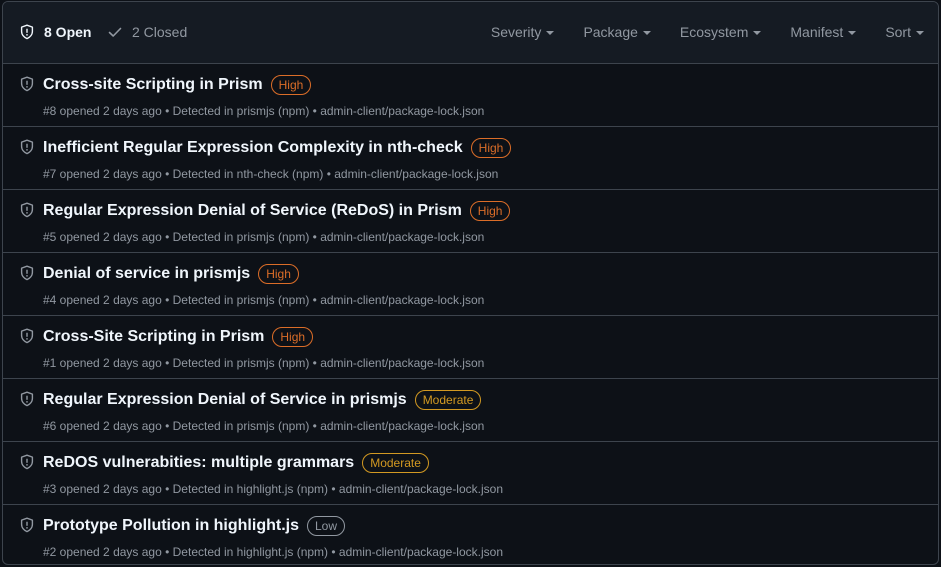  Describe the element at coordinates (610, 32) in the screenshot. I see `filter-label: Package` at that location.